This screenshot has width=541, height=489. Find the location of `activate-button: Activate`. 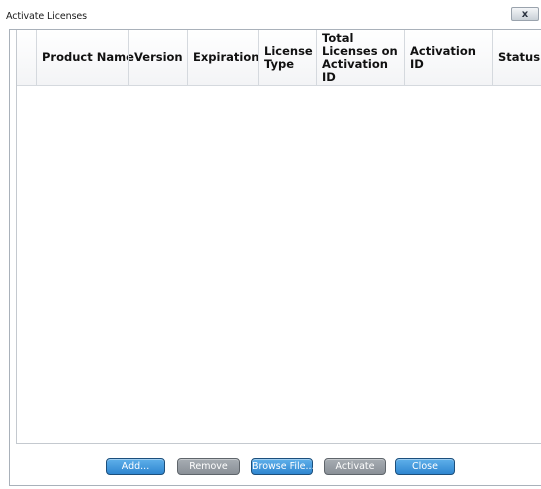

activate-button: Activate is located at coordinates (355, 466).